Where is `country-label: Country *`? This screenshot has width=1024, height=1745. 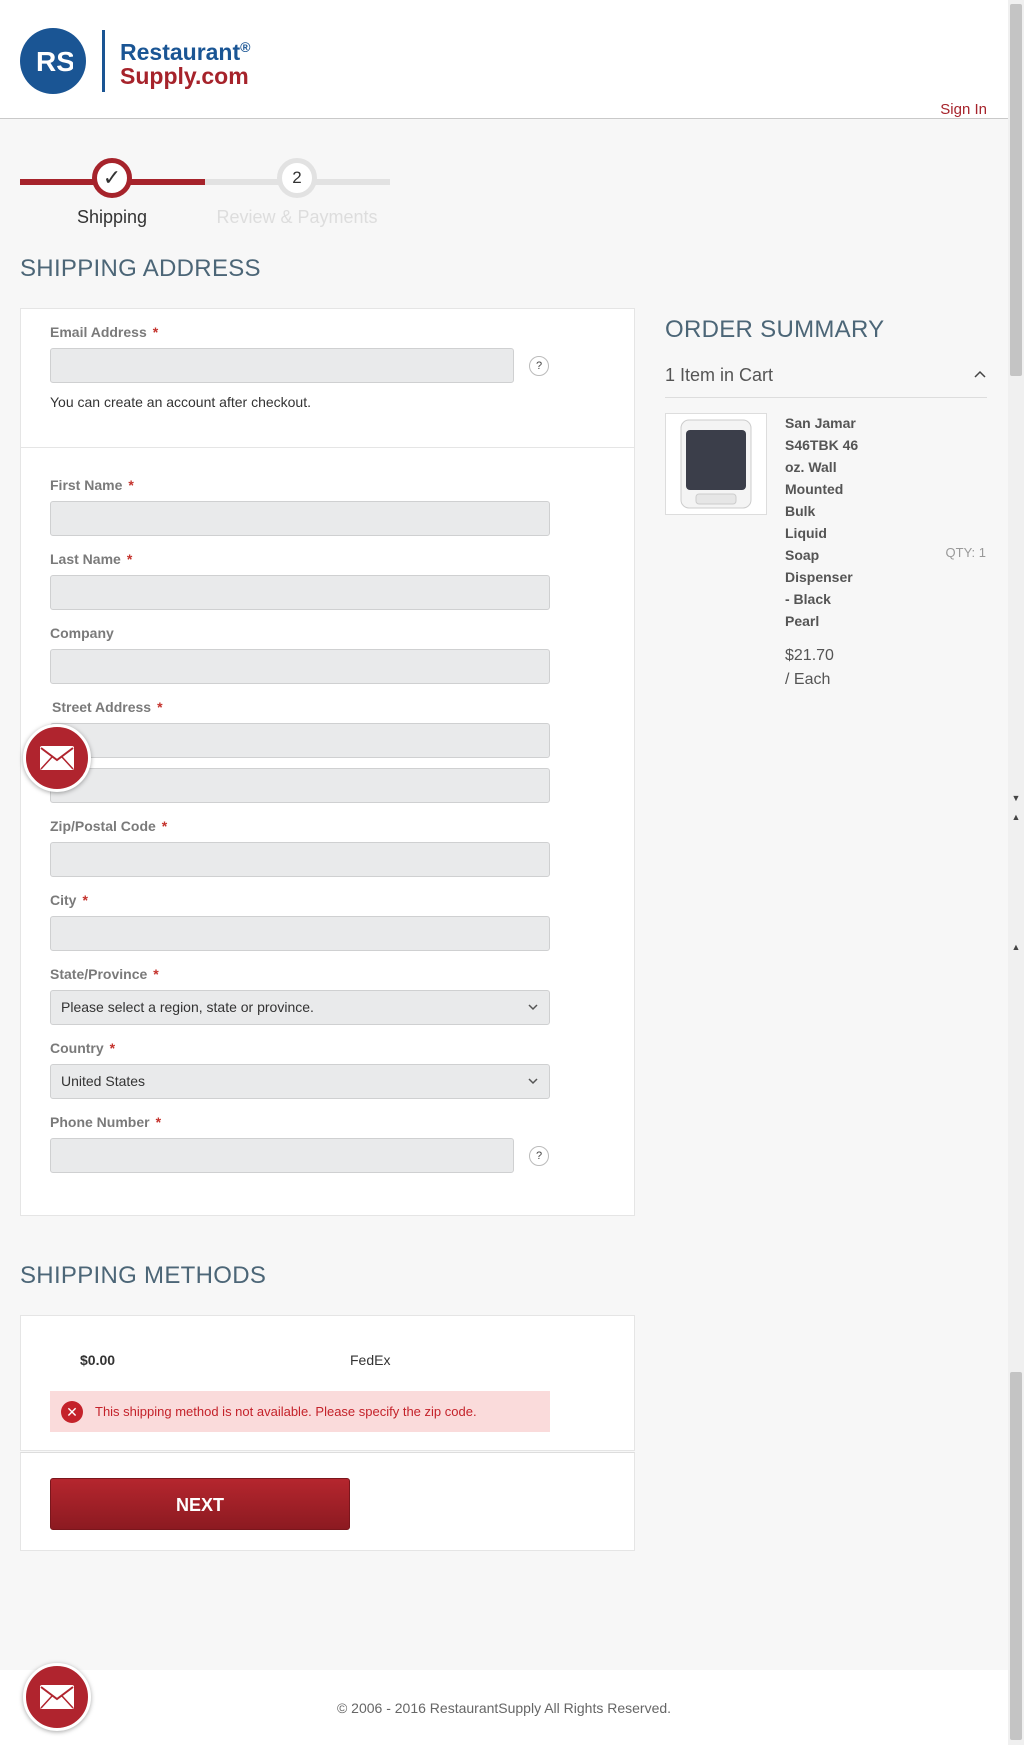
country-label: Country * is located at coordinates (83, 1048).